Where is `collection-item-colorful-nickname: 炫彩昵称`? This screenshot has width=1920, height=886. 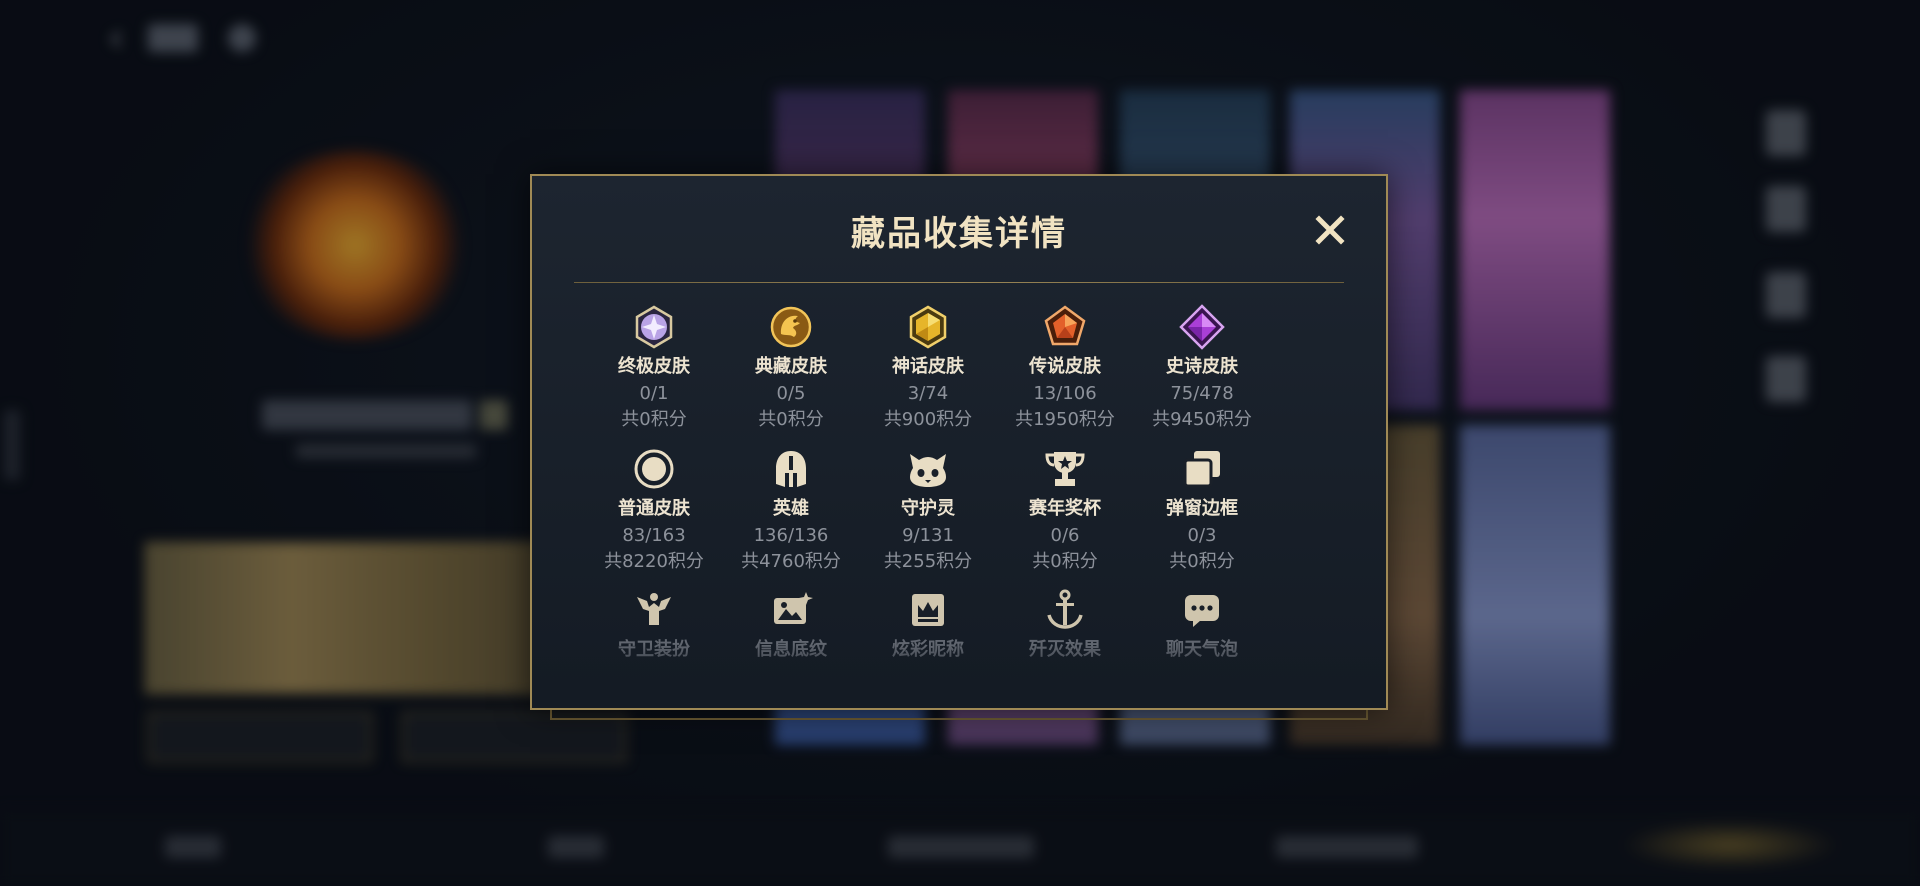
collection-item-colorful-nickname: 炫彩昵称 is located at coordinates (928, 624).